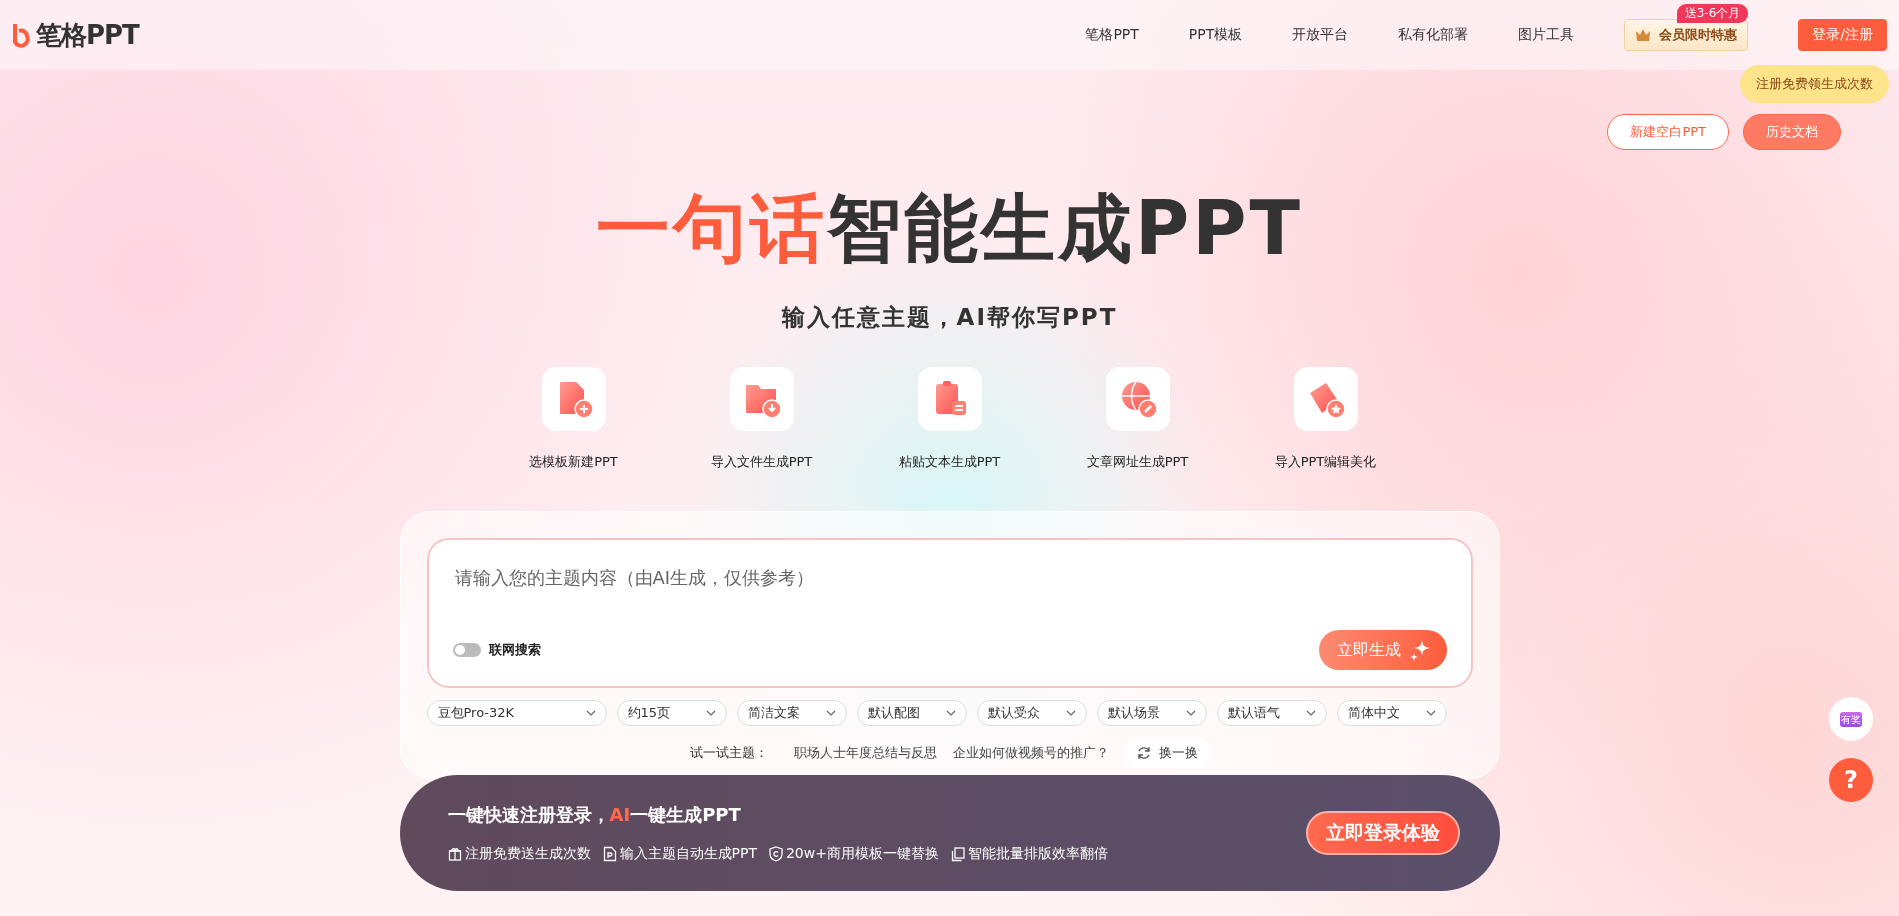 Image resolution: width=1899 pixels, height=916 pixels. What do you see at coordinates (1320, 35) in the screenshot?
I see `nav-link: 开放平台` at bounding box center [1320, 35].